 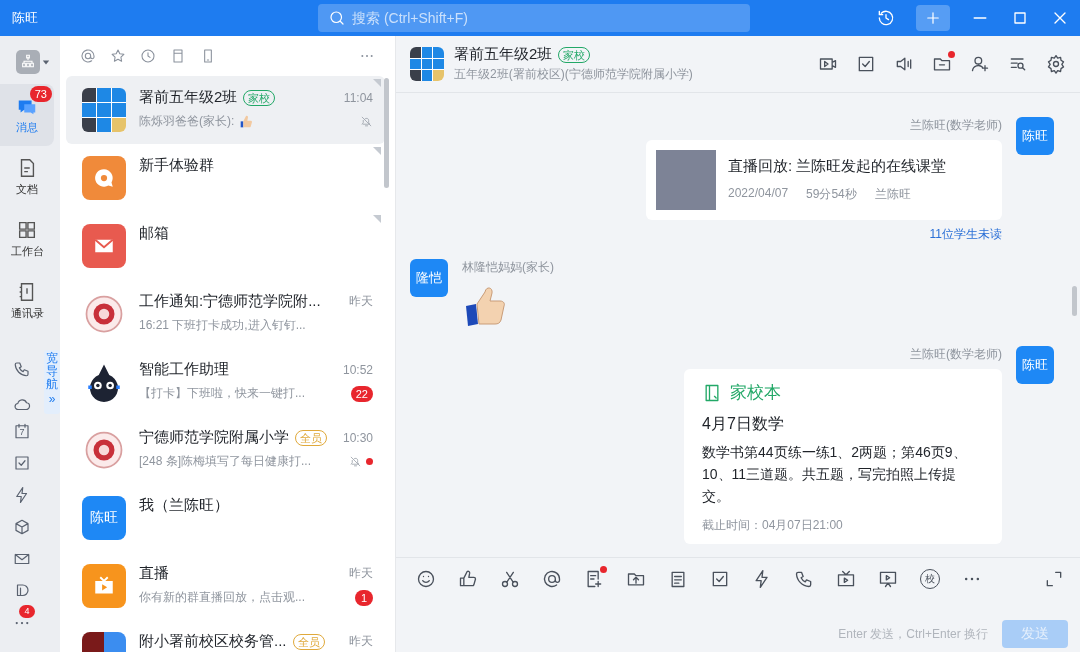 I want to click on clock-icon, so click(x=148, y=56).